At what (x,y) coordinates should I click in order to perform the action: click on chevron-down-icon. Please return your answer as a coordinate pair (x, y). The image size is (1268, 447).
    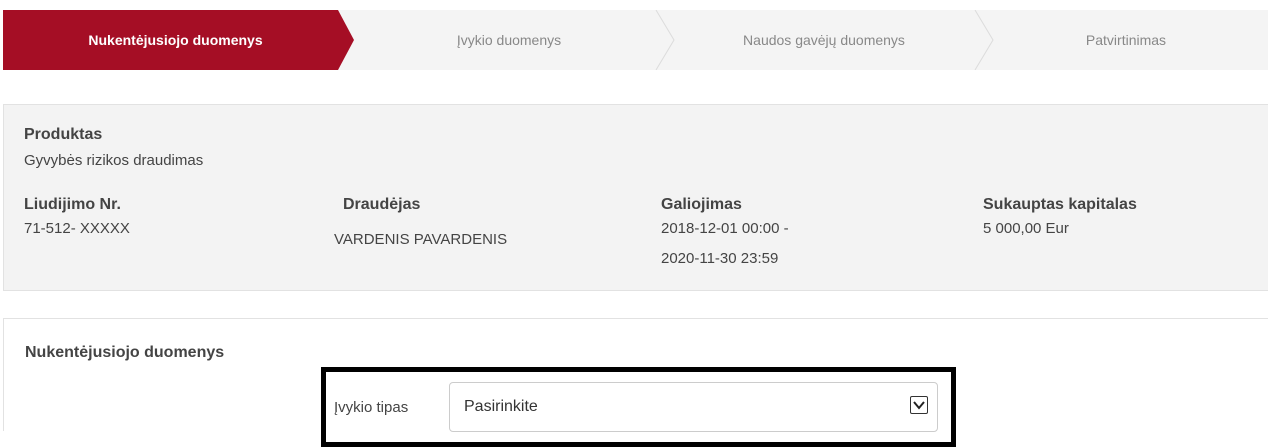
    Looking at the image, I should click on (919, 405).